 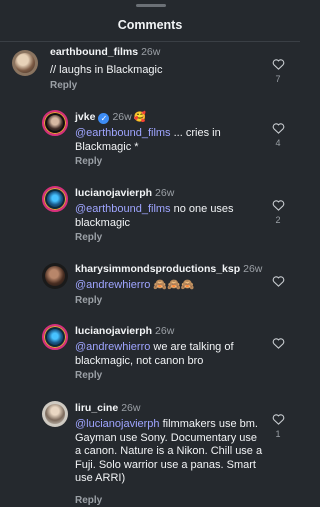 I want to click on comment-text: @earthbound_films no one uses blackmagic, so click(x=154, y=216).